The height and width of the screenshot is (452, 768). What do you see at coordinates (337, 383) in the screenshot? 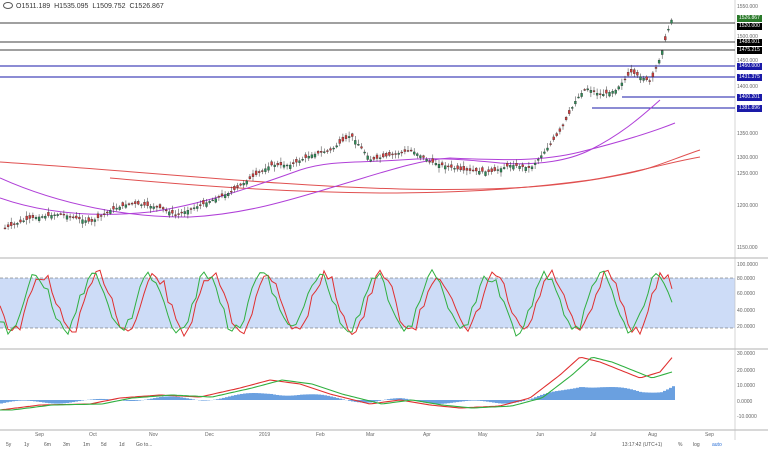
I see `macd-indicator` at bounding box center [337, 383].